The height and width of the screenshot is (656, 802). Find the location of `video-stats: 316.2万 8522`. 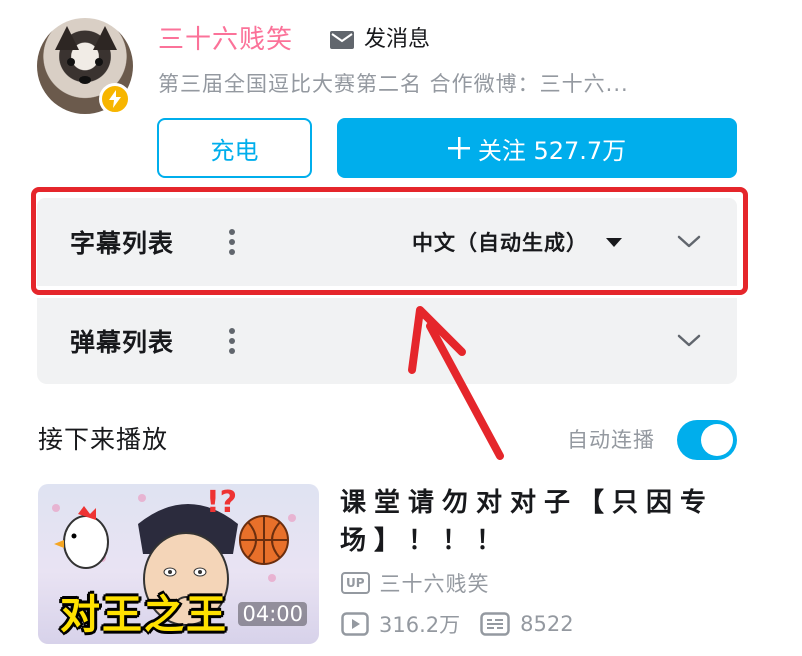

video-stats: 316.2万 8522 is located at coordinates (457, 624).